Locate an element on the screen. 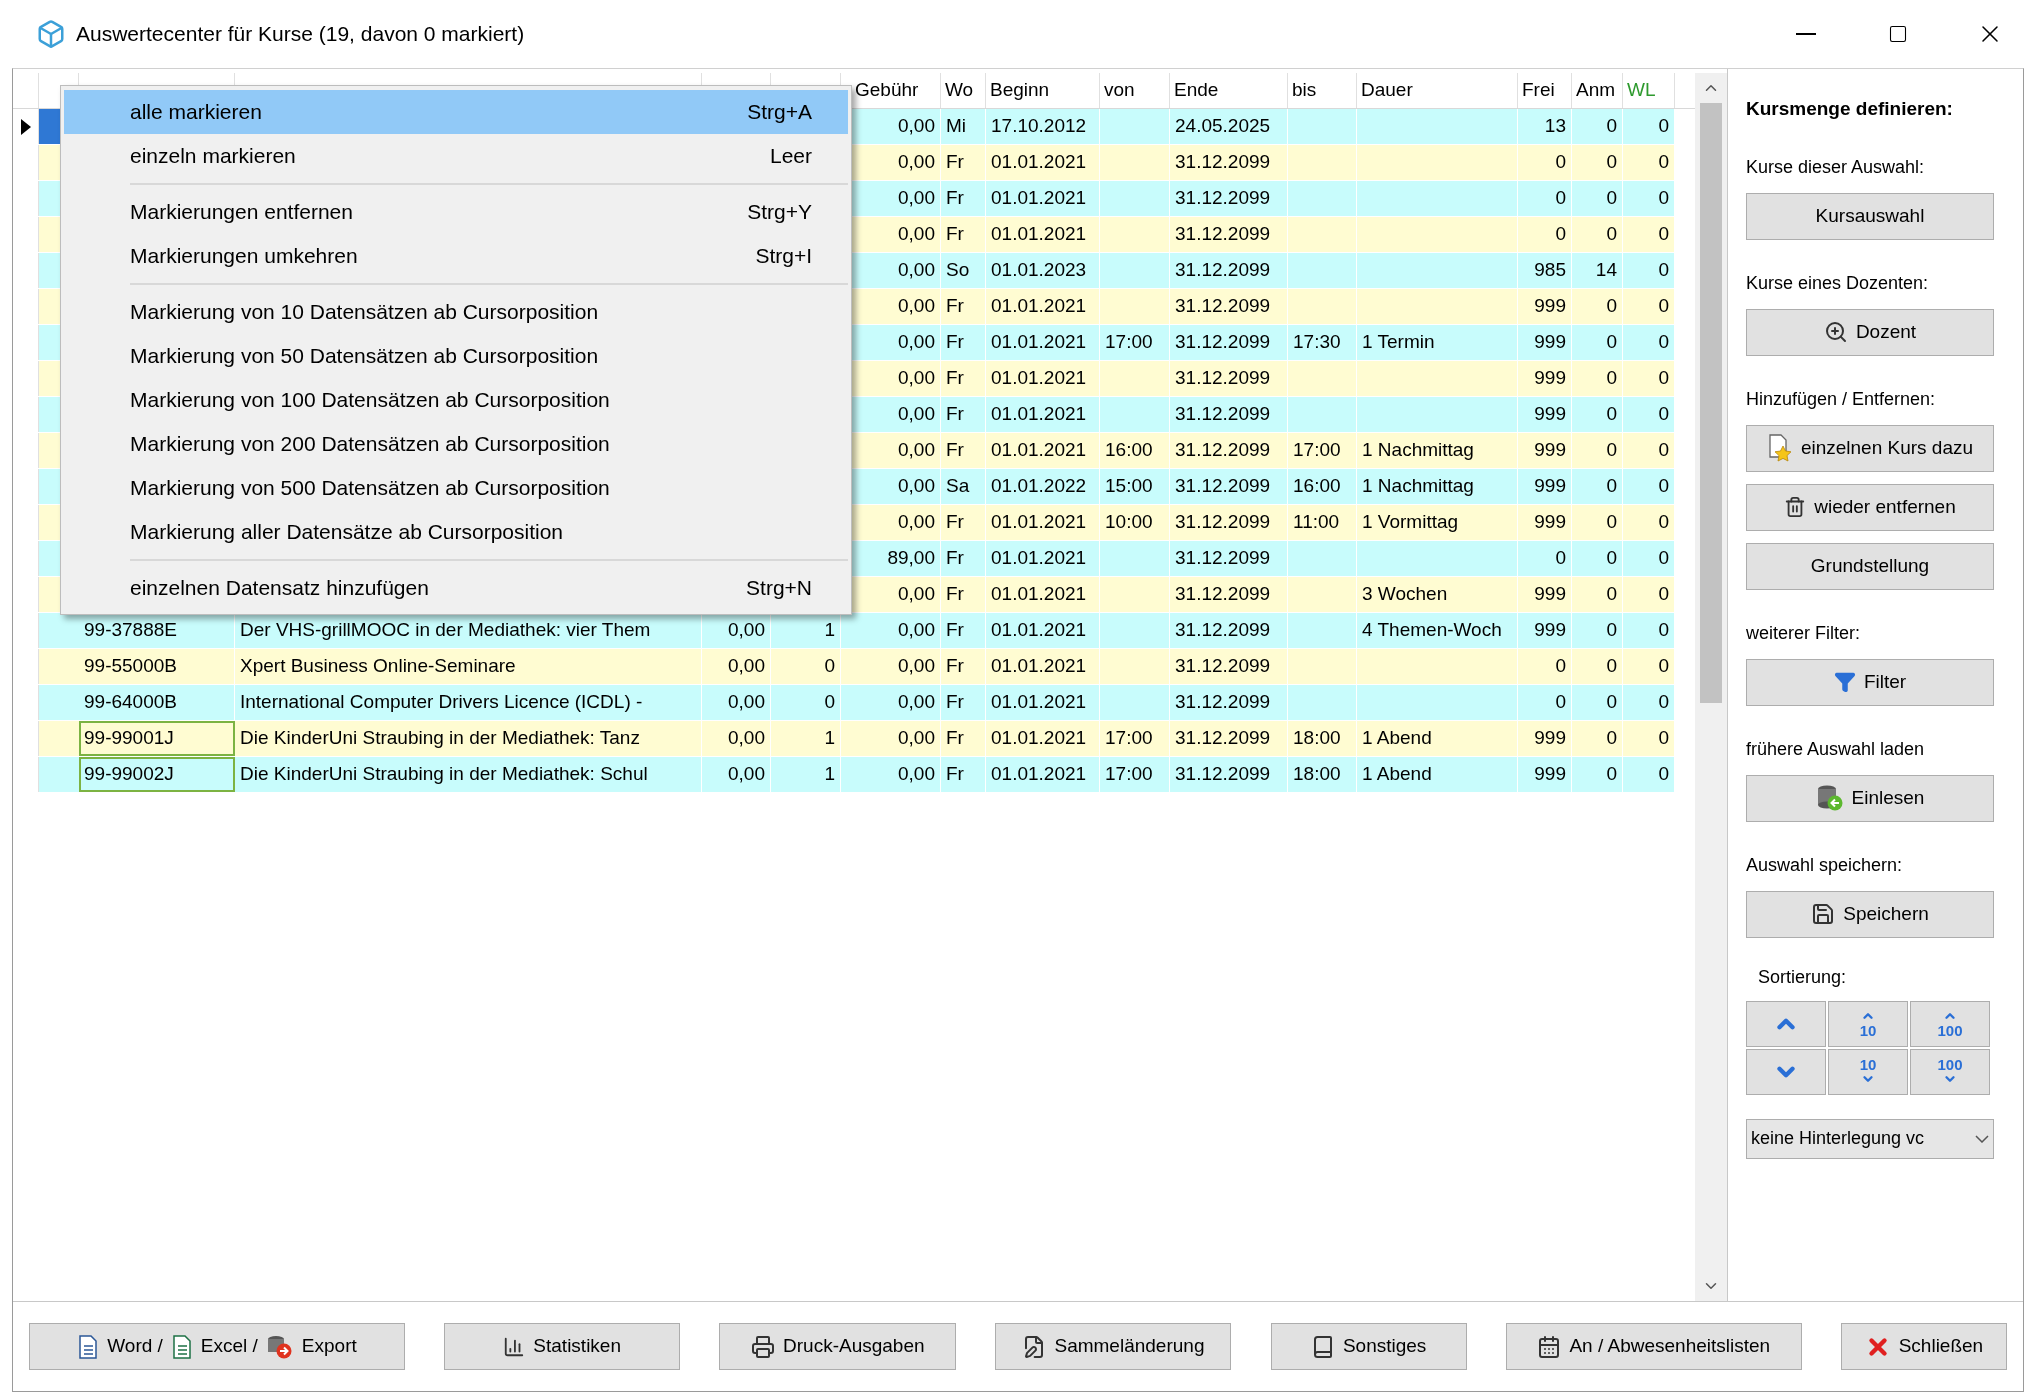 This screenshot has width=2036, height=1400. toolbar-button: Statistiken is located at coordinates (562, 1346).